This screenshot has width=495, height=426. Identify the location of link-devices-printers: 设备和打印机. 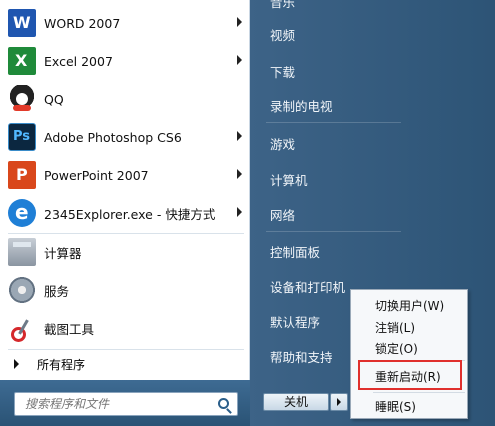
(307, 286).